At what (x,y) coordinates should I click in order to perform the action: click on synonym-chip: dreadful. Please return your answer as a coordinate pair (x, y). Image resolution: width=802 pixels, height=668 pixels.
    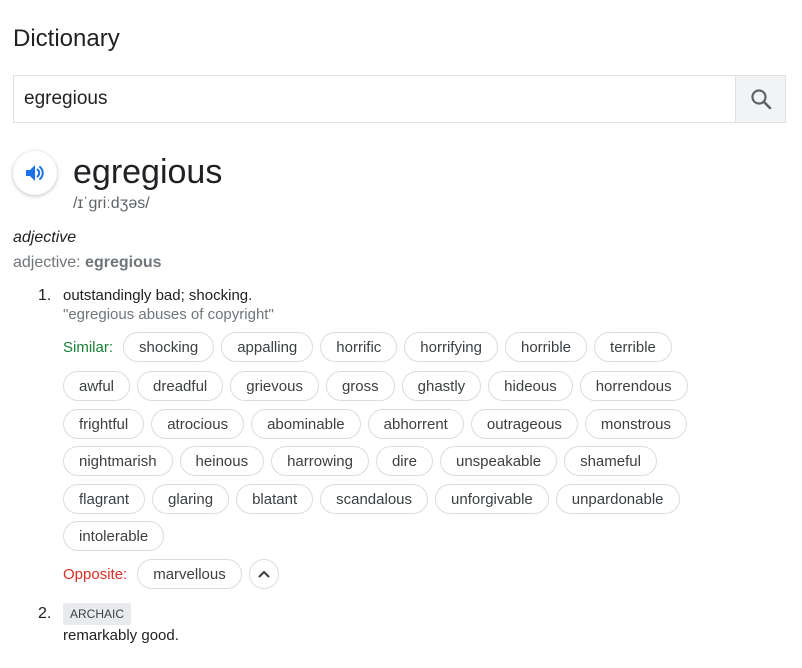
    Looking at the image, I should click on (180, 386).